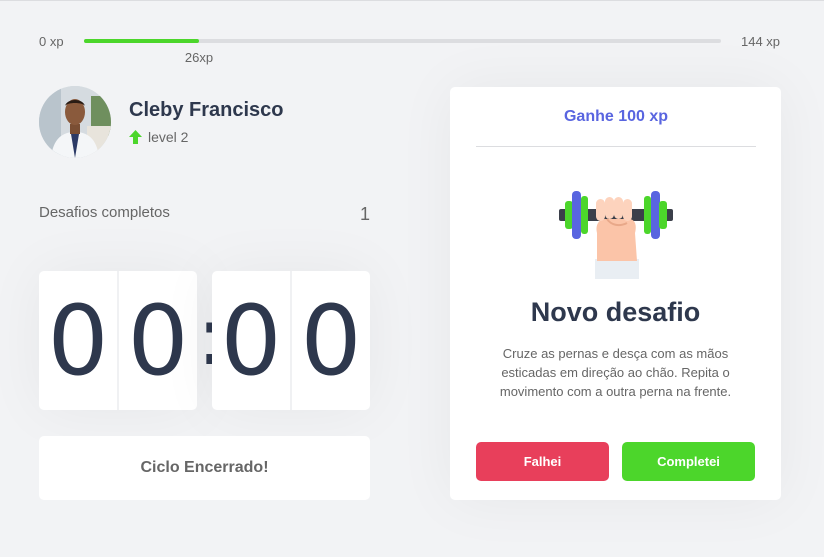 This screenshot has width=824, height=557. Describe the element at coordinates (157, 340) in the screenshot. I see `countdown-minute-right: 0` at that location.